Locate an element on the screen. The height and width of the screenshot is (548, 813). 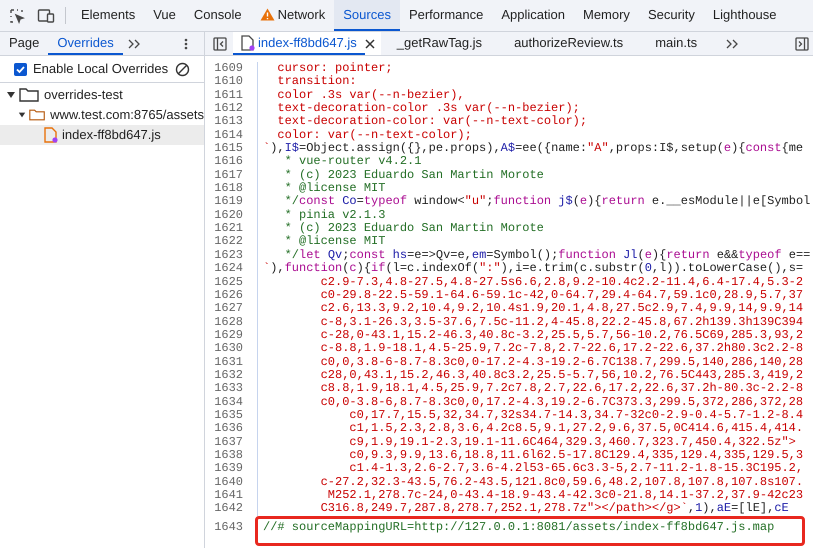
code-line: c0,0,3.8-6-8.7-8.3c0,0-17.2-4.3-19.2-6.7C138.7,299.5,140,286,140,28 is located at coordinates (562, 362).